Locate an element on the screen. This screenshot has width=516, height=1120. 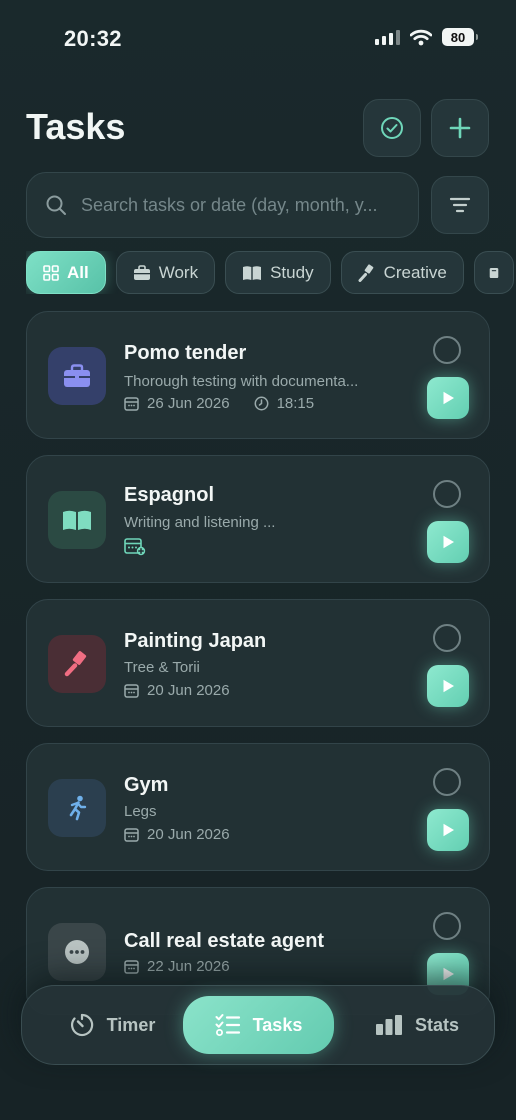
cellular-signal-icon is located at coordinates (387, 37).